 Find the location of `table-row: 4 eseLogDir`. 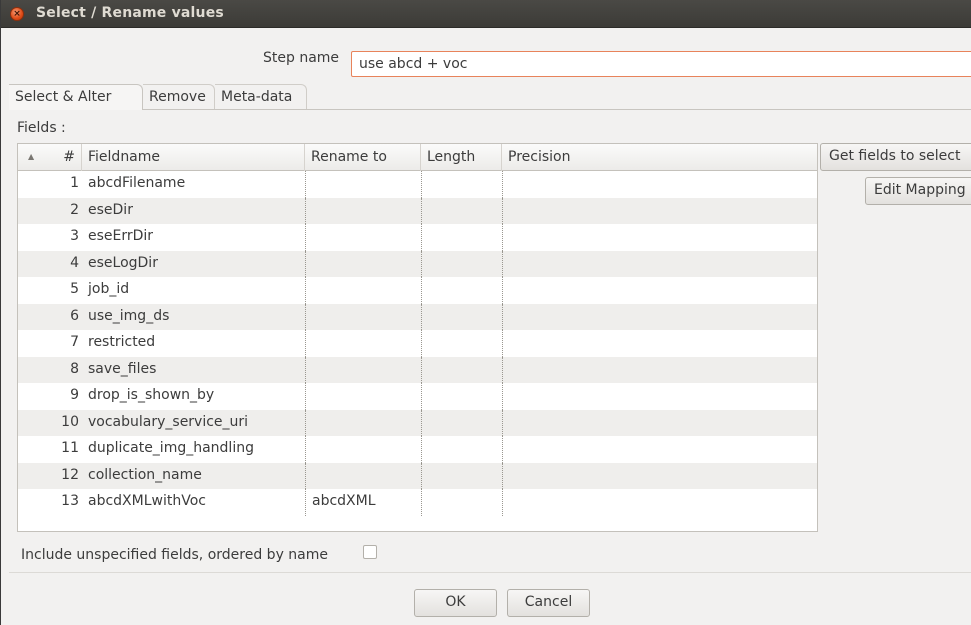

table-row: 4 eseLogDir is located at coordinates (417, 264).